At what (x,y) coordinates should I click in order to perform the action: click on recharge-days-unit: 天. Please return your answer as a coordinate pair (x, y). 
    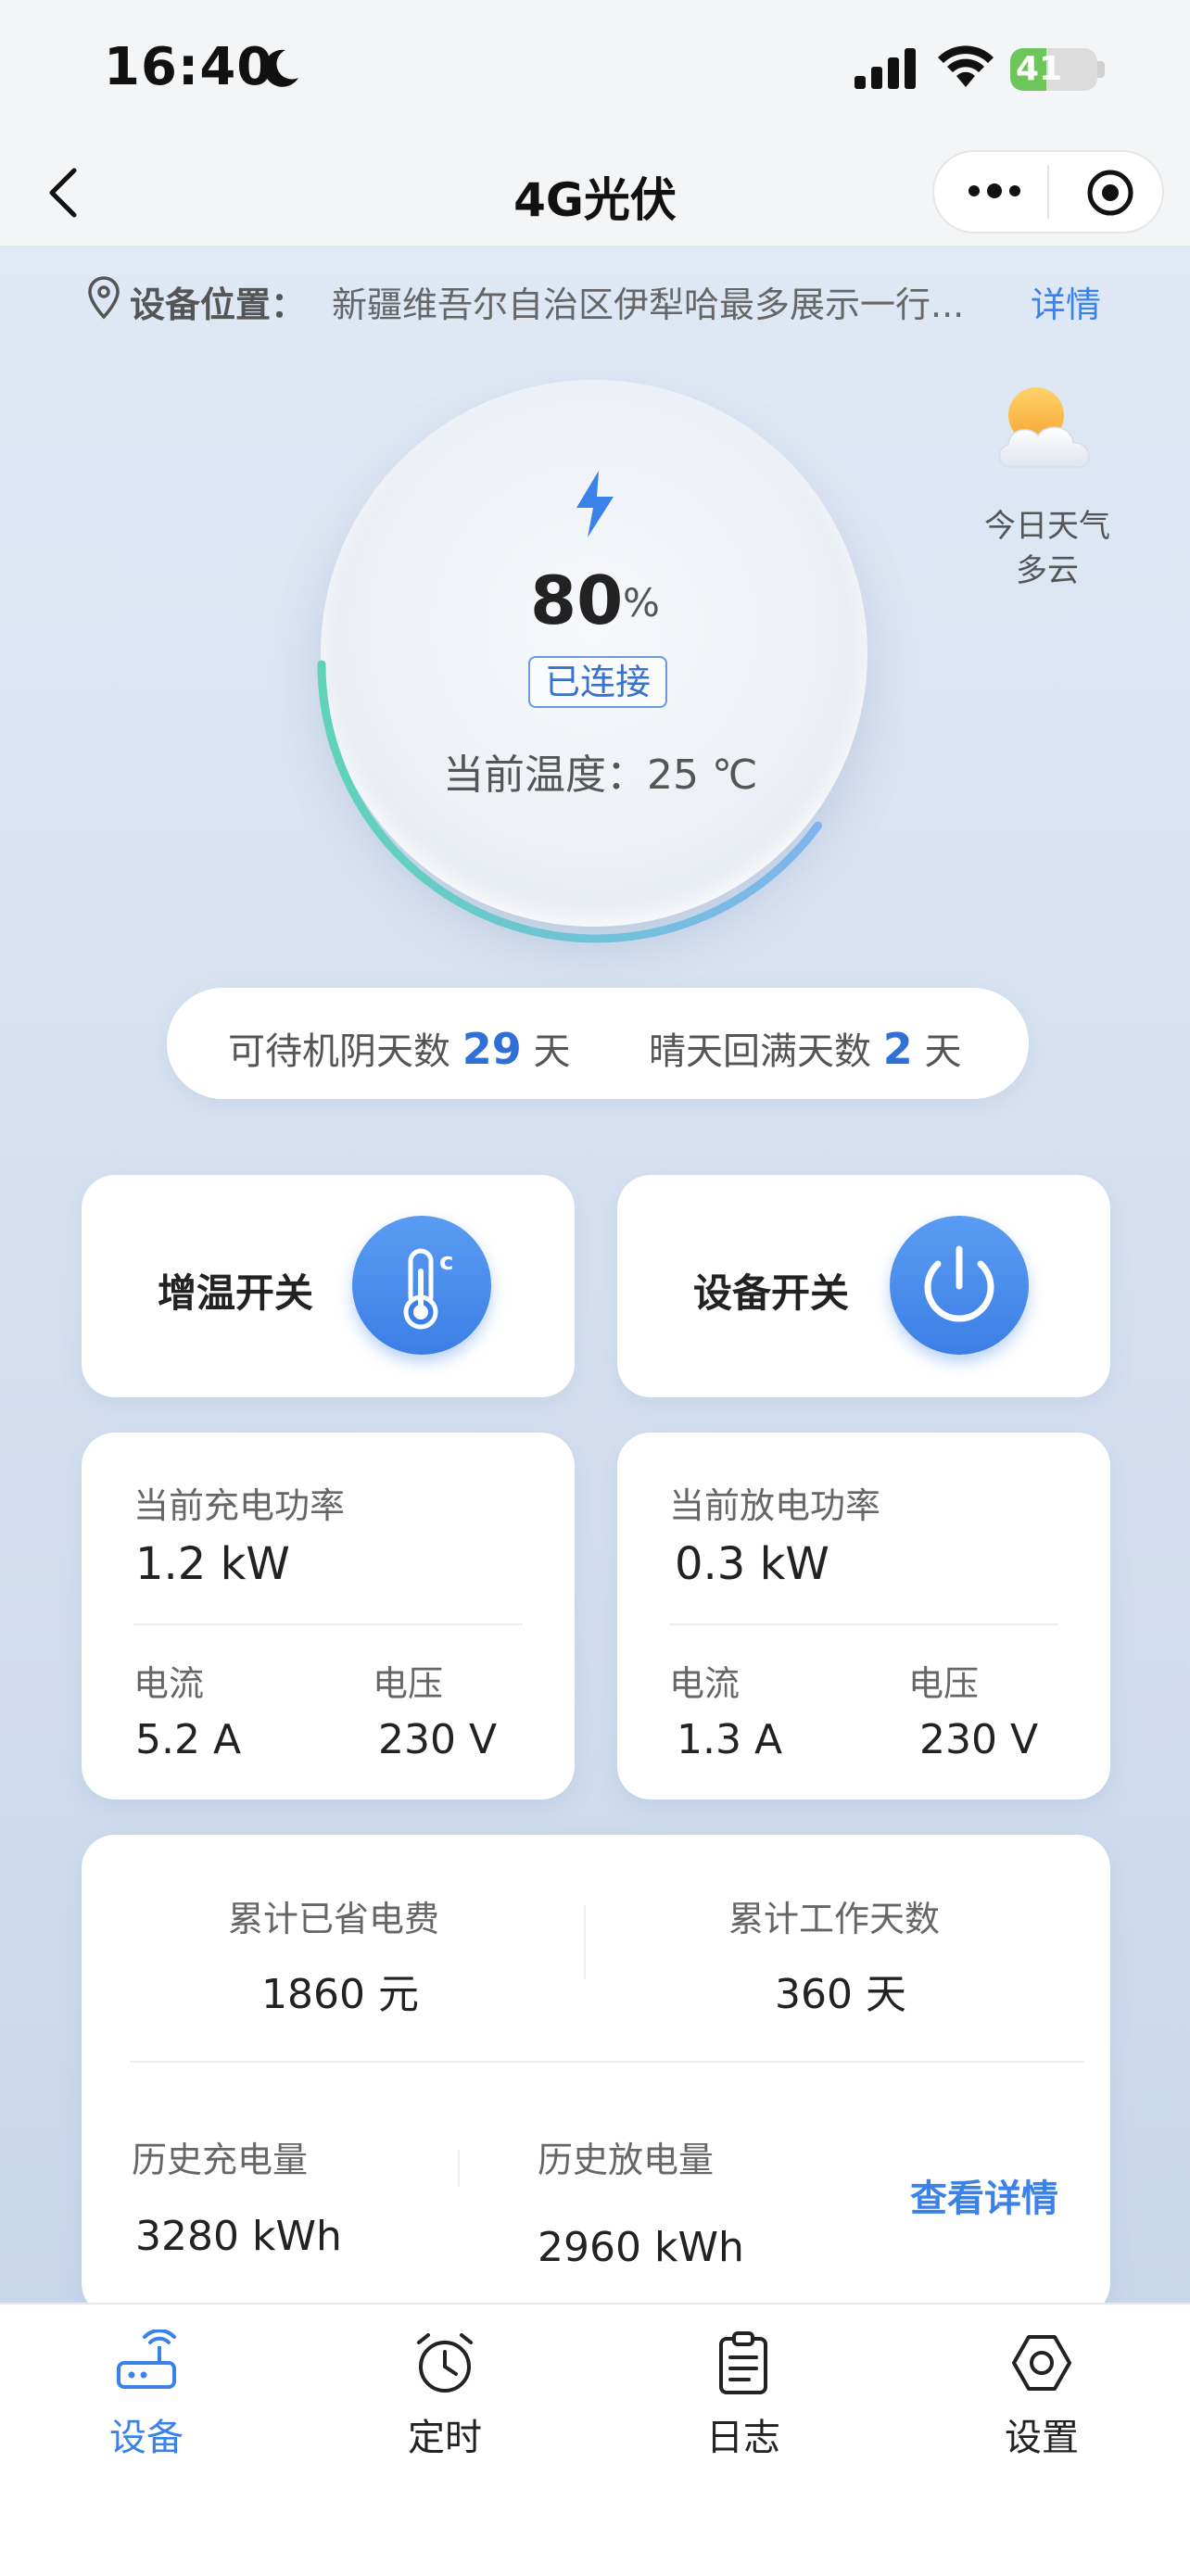
    Looking at the image, I should click on (943, 1051).